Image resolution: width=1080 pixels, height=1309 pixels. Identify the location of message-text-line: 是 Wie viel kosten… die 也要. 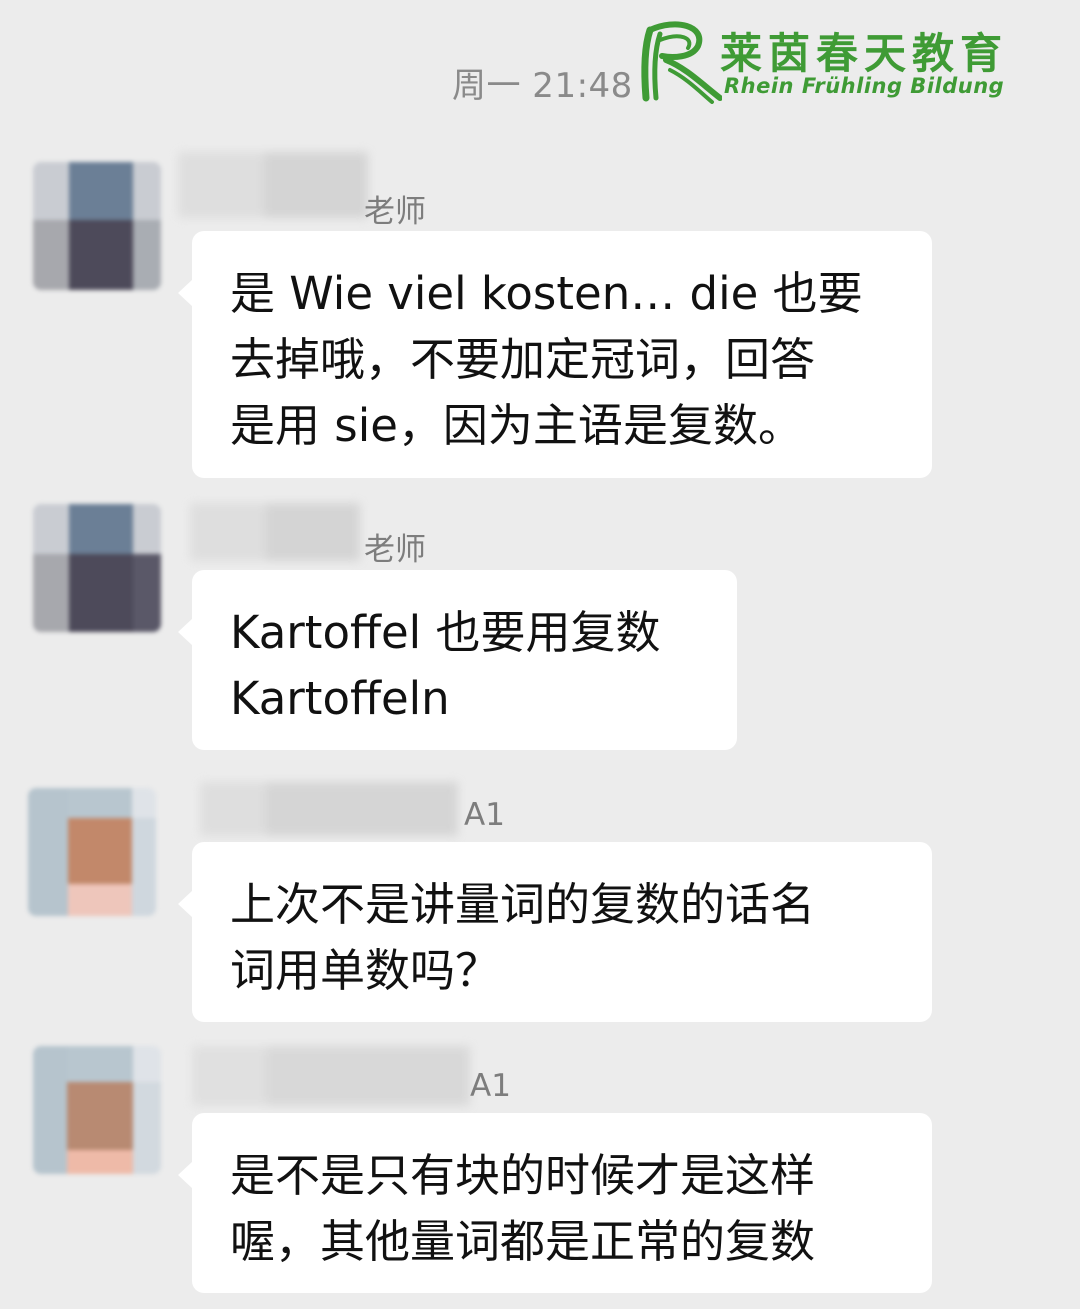
(546, 293).